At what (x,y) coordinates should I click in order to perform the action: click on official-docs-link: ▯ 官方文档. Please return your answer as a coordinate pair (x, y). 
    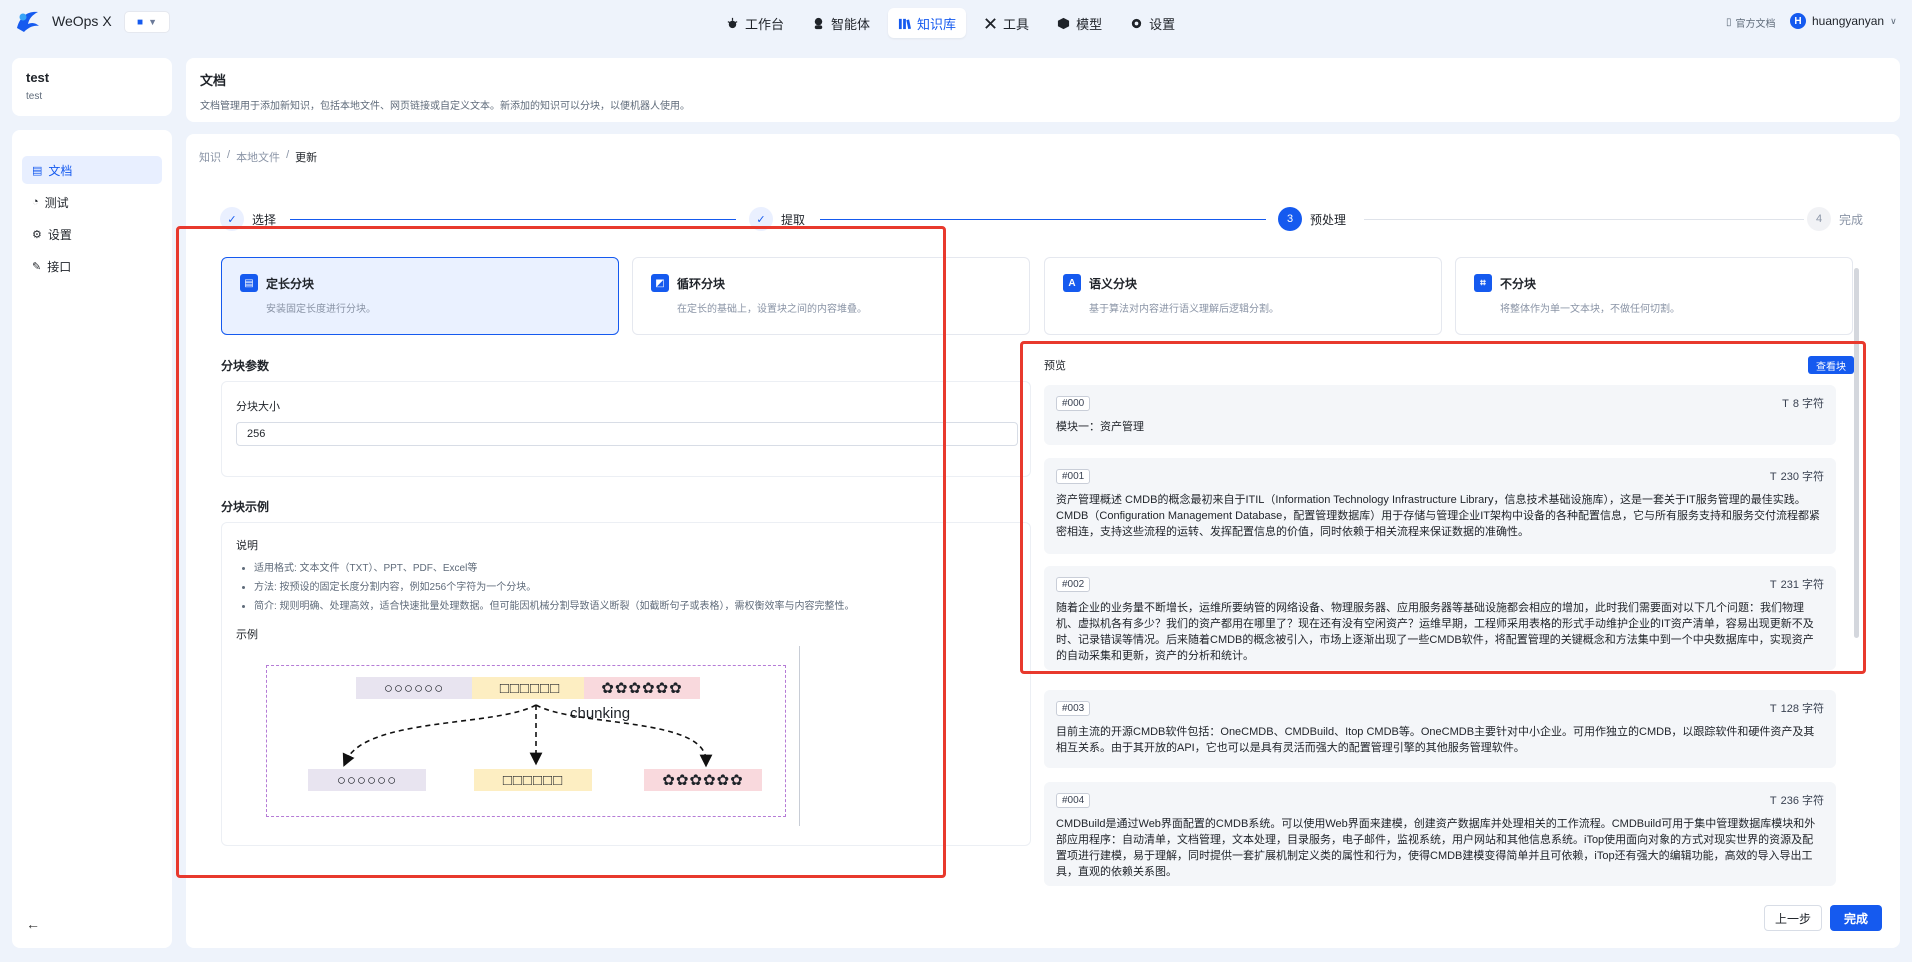
    Looking at the image, I should click on (1751, 22).